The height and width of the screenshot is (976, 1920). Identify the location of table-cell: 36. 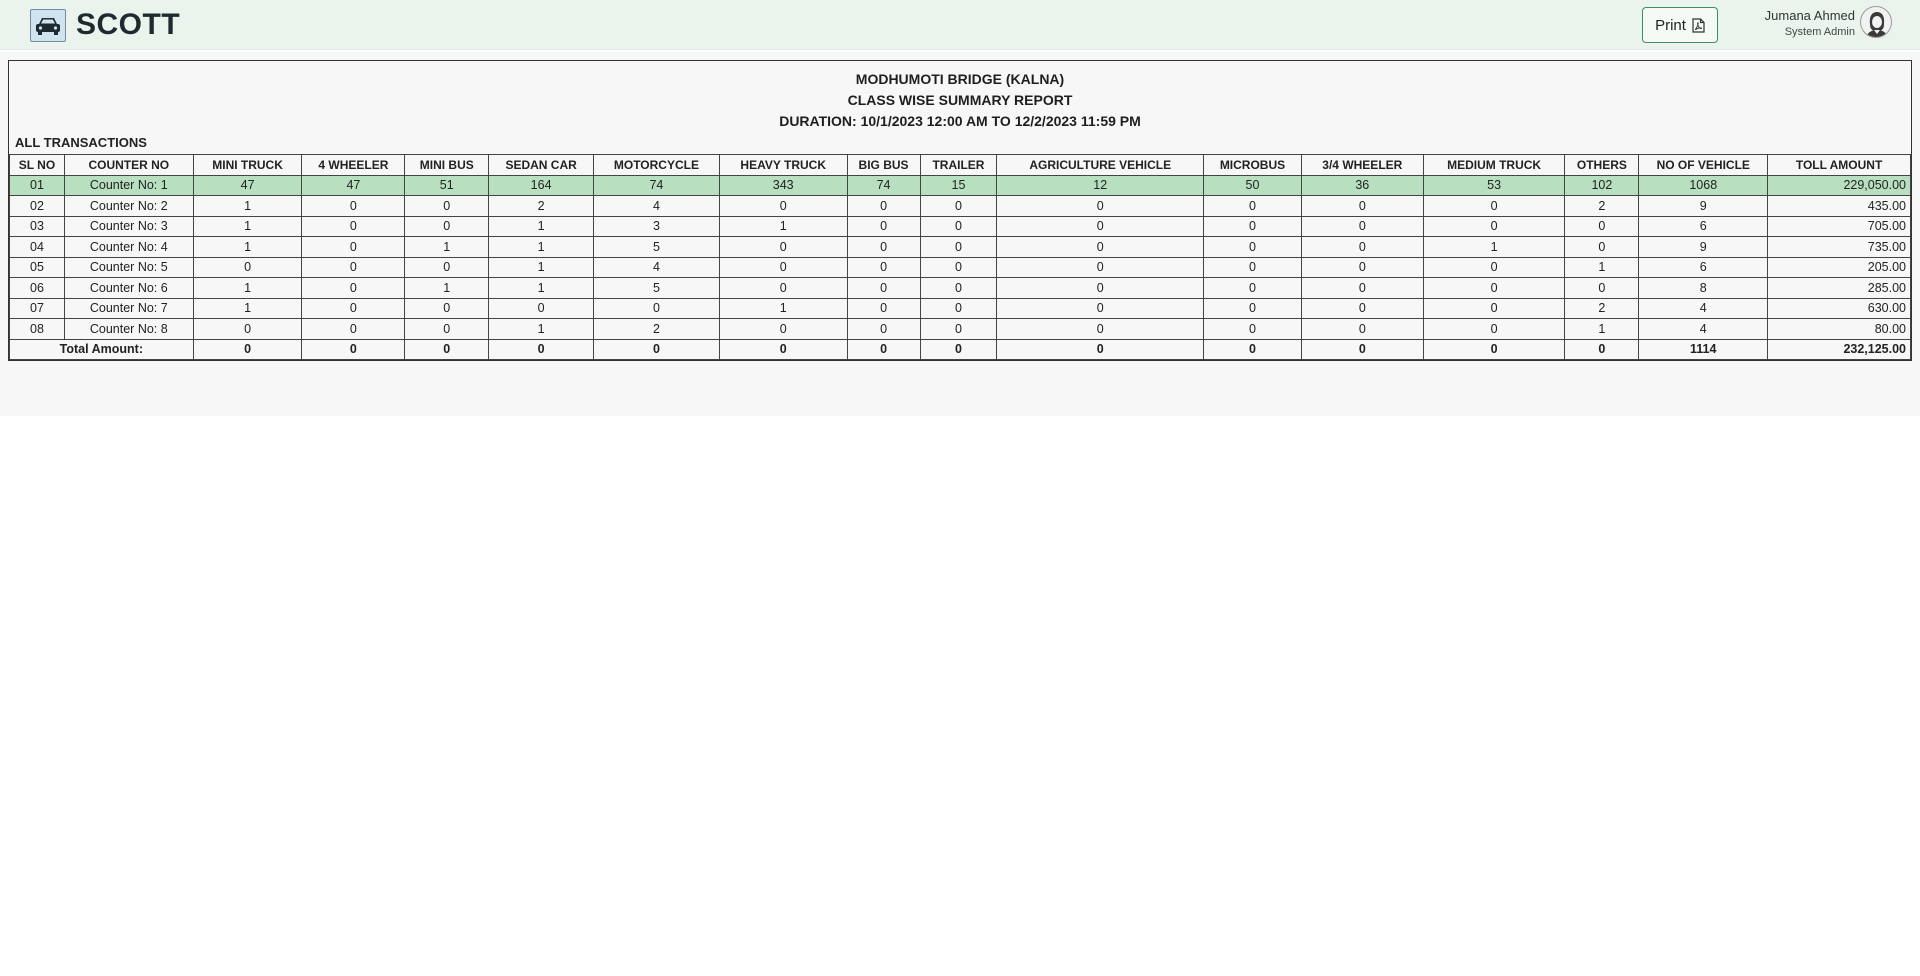
(1362, 185).